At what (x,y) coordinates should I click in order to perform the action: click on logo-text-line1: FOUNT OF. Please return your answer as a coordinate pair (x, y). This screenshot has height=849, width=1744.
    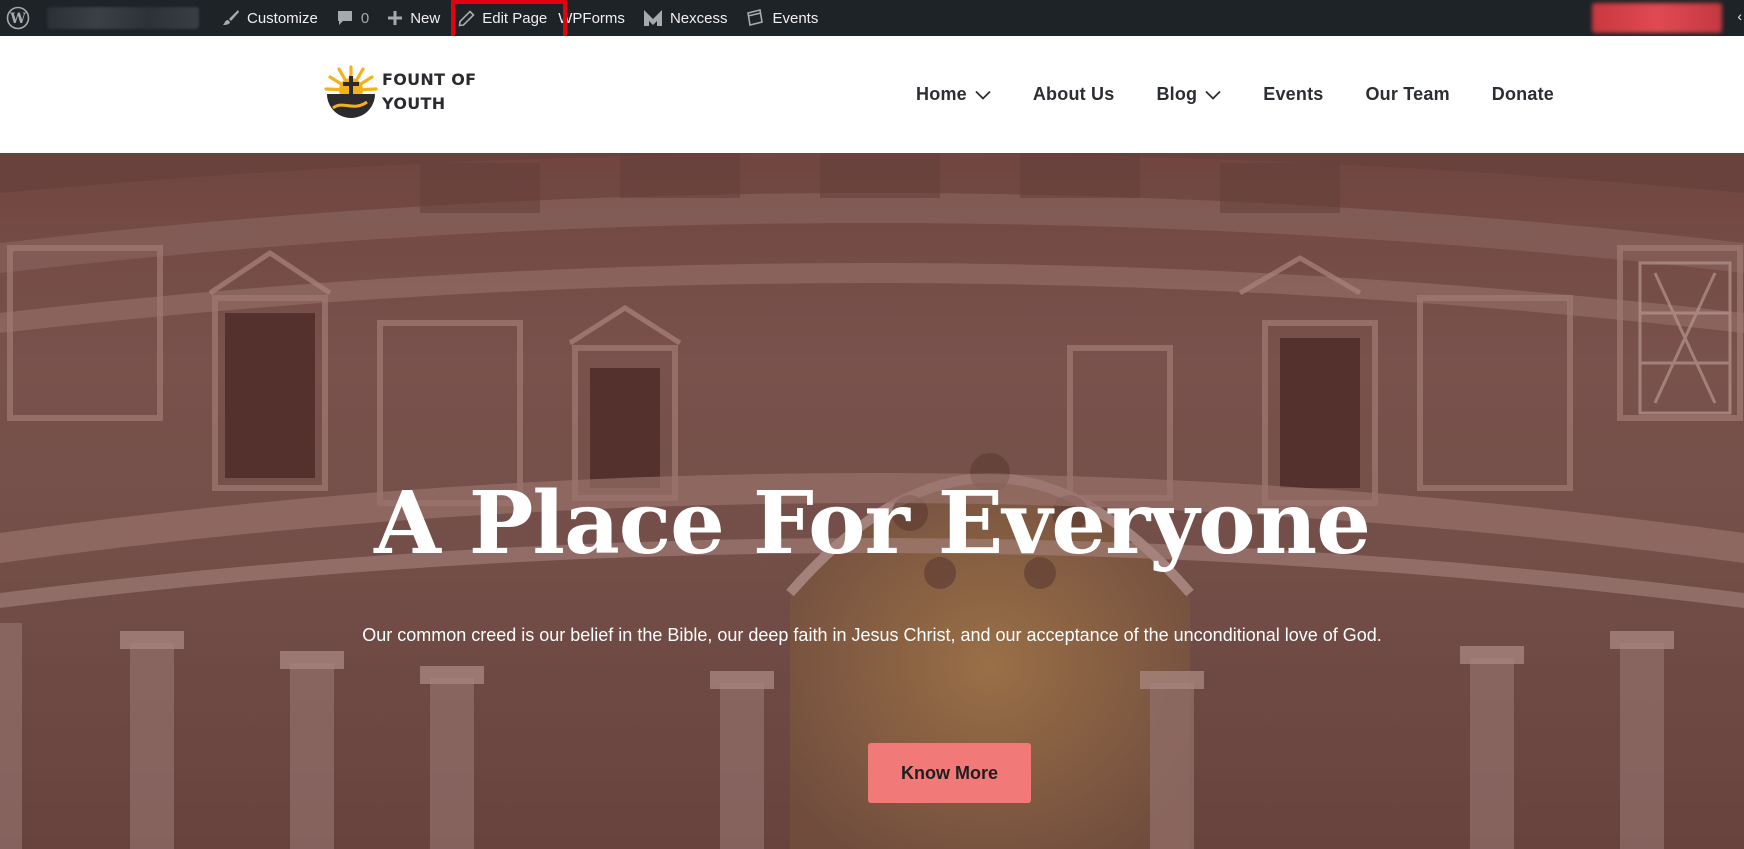
    Looking at the image, I should click on (429, 79).